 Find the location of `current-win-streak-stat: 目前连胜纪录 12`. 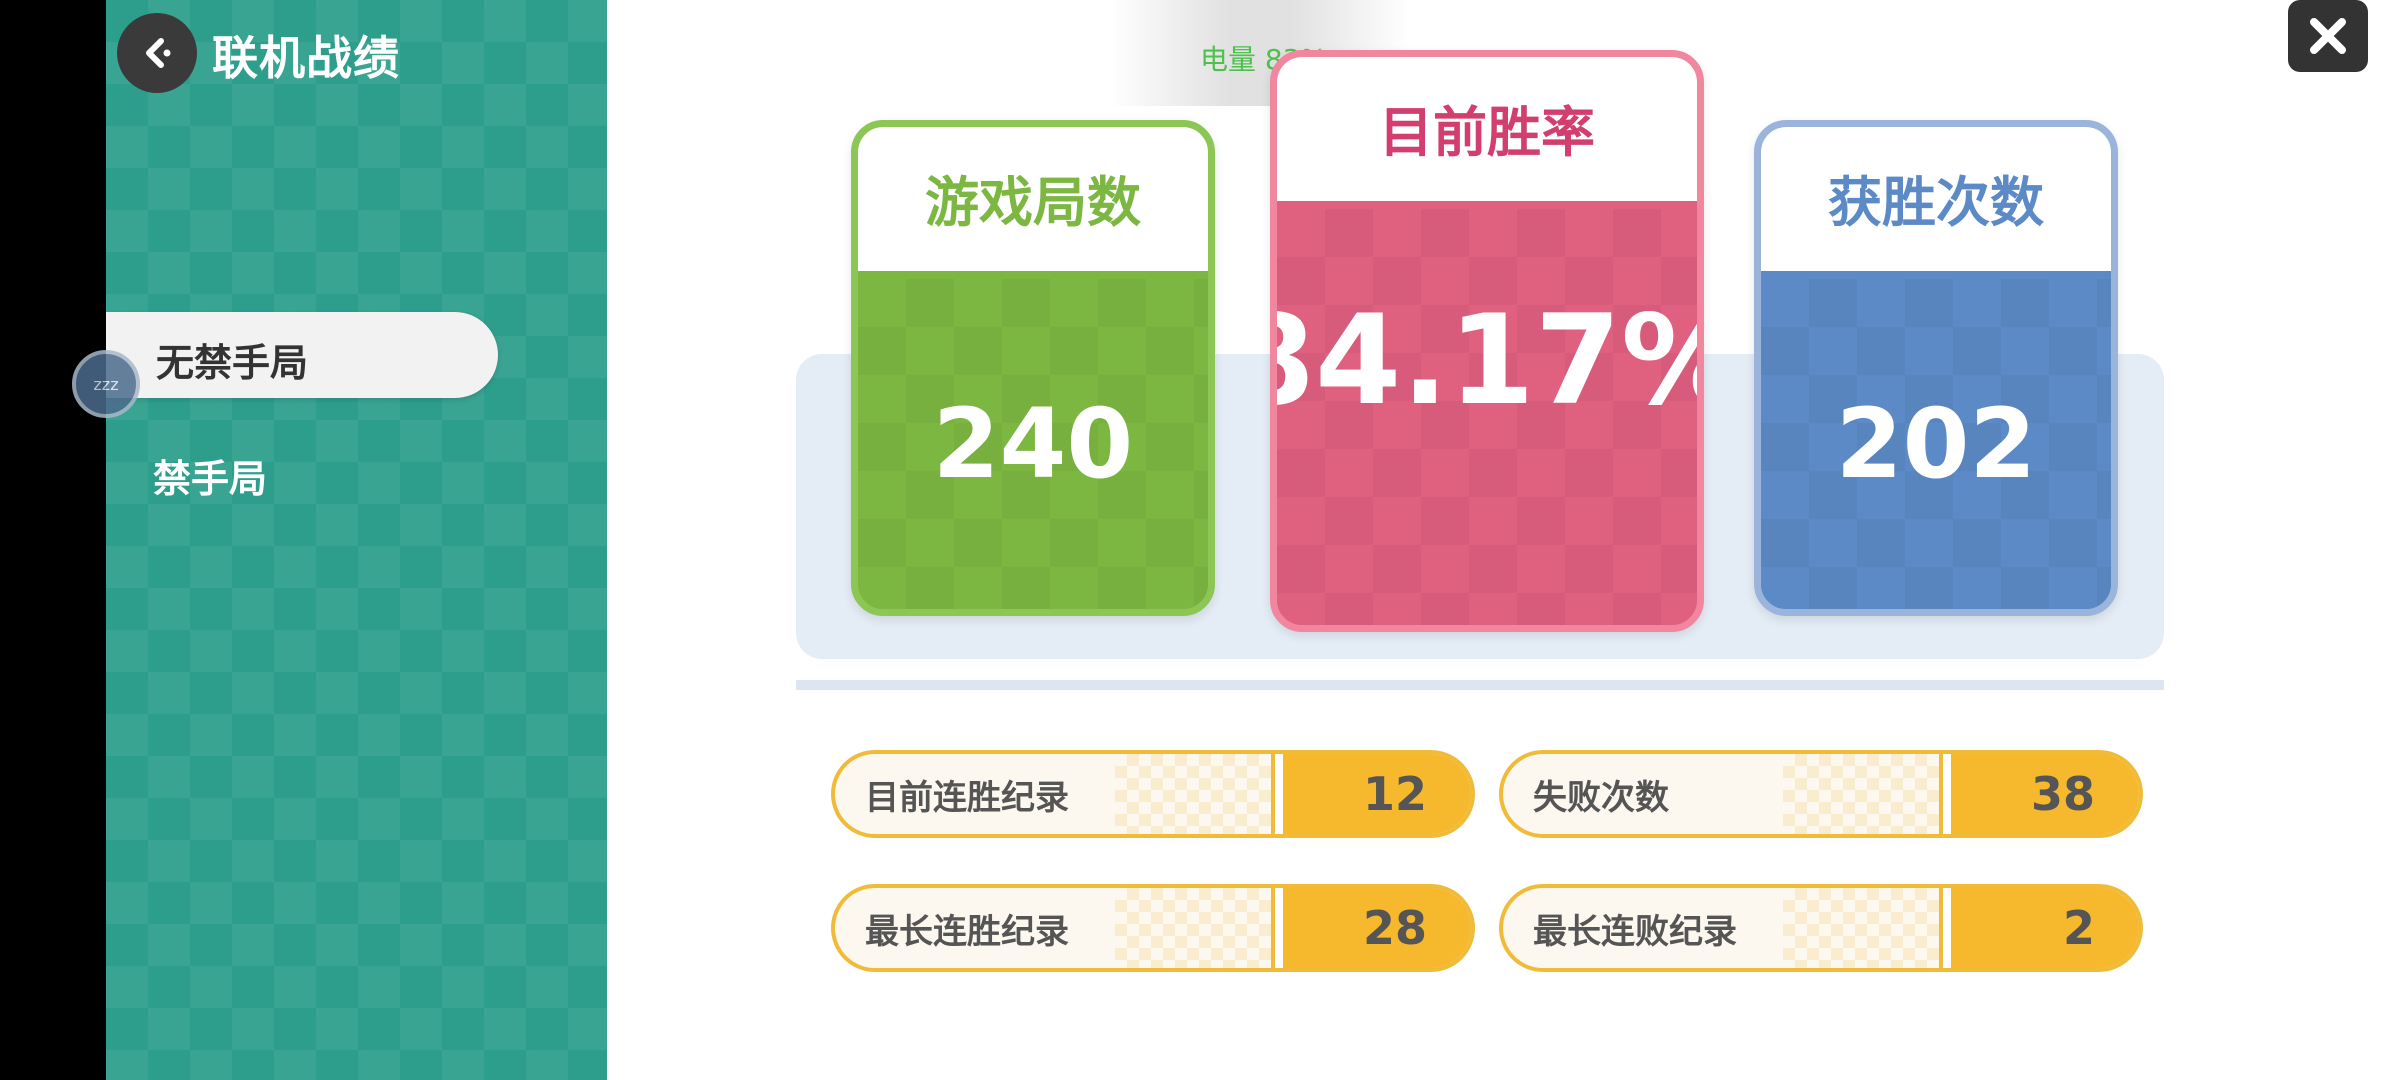

current-win-streak-stat: 目前连胜纪录 12 is located at coordinates (1153, 794).